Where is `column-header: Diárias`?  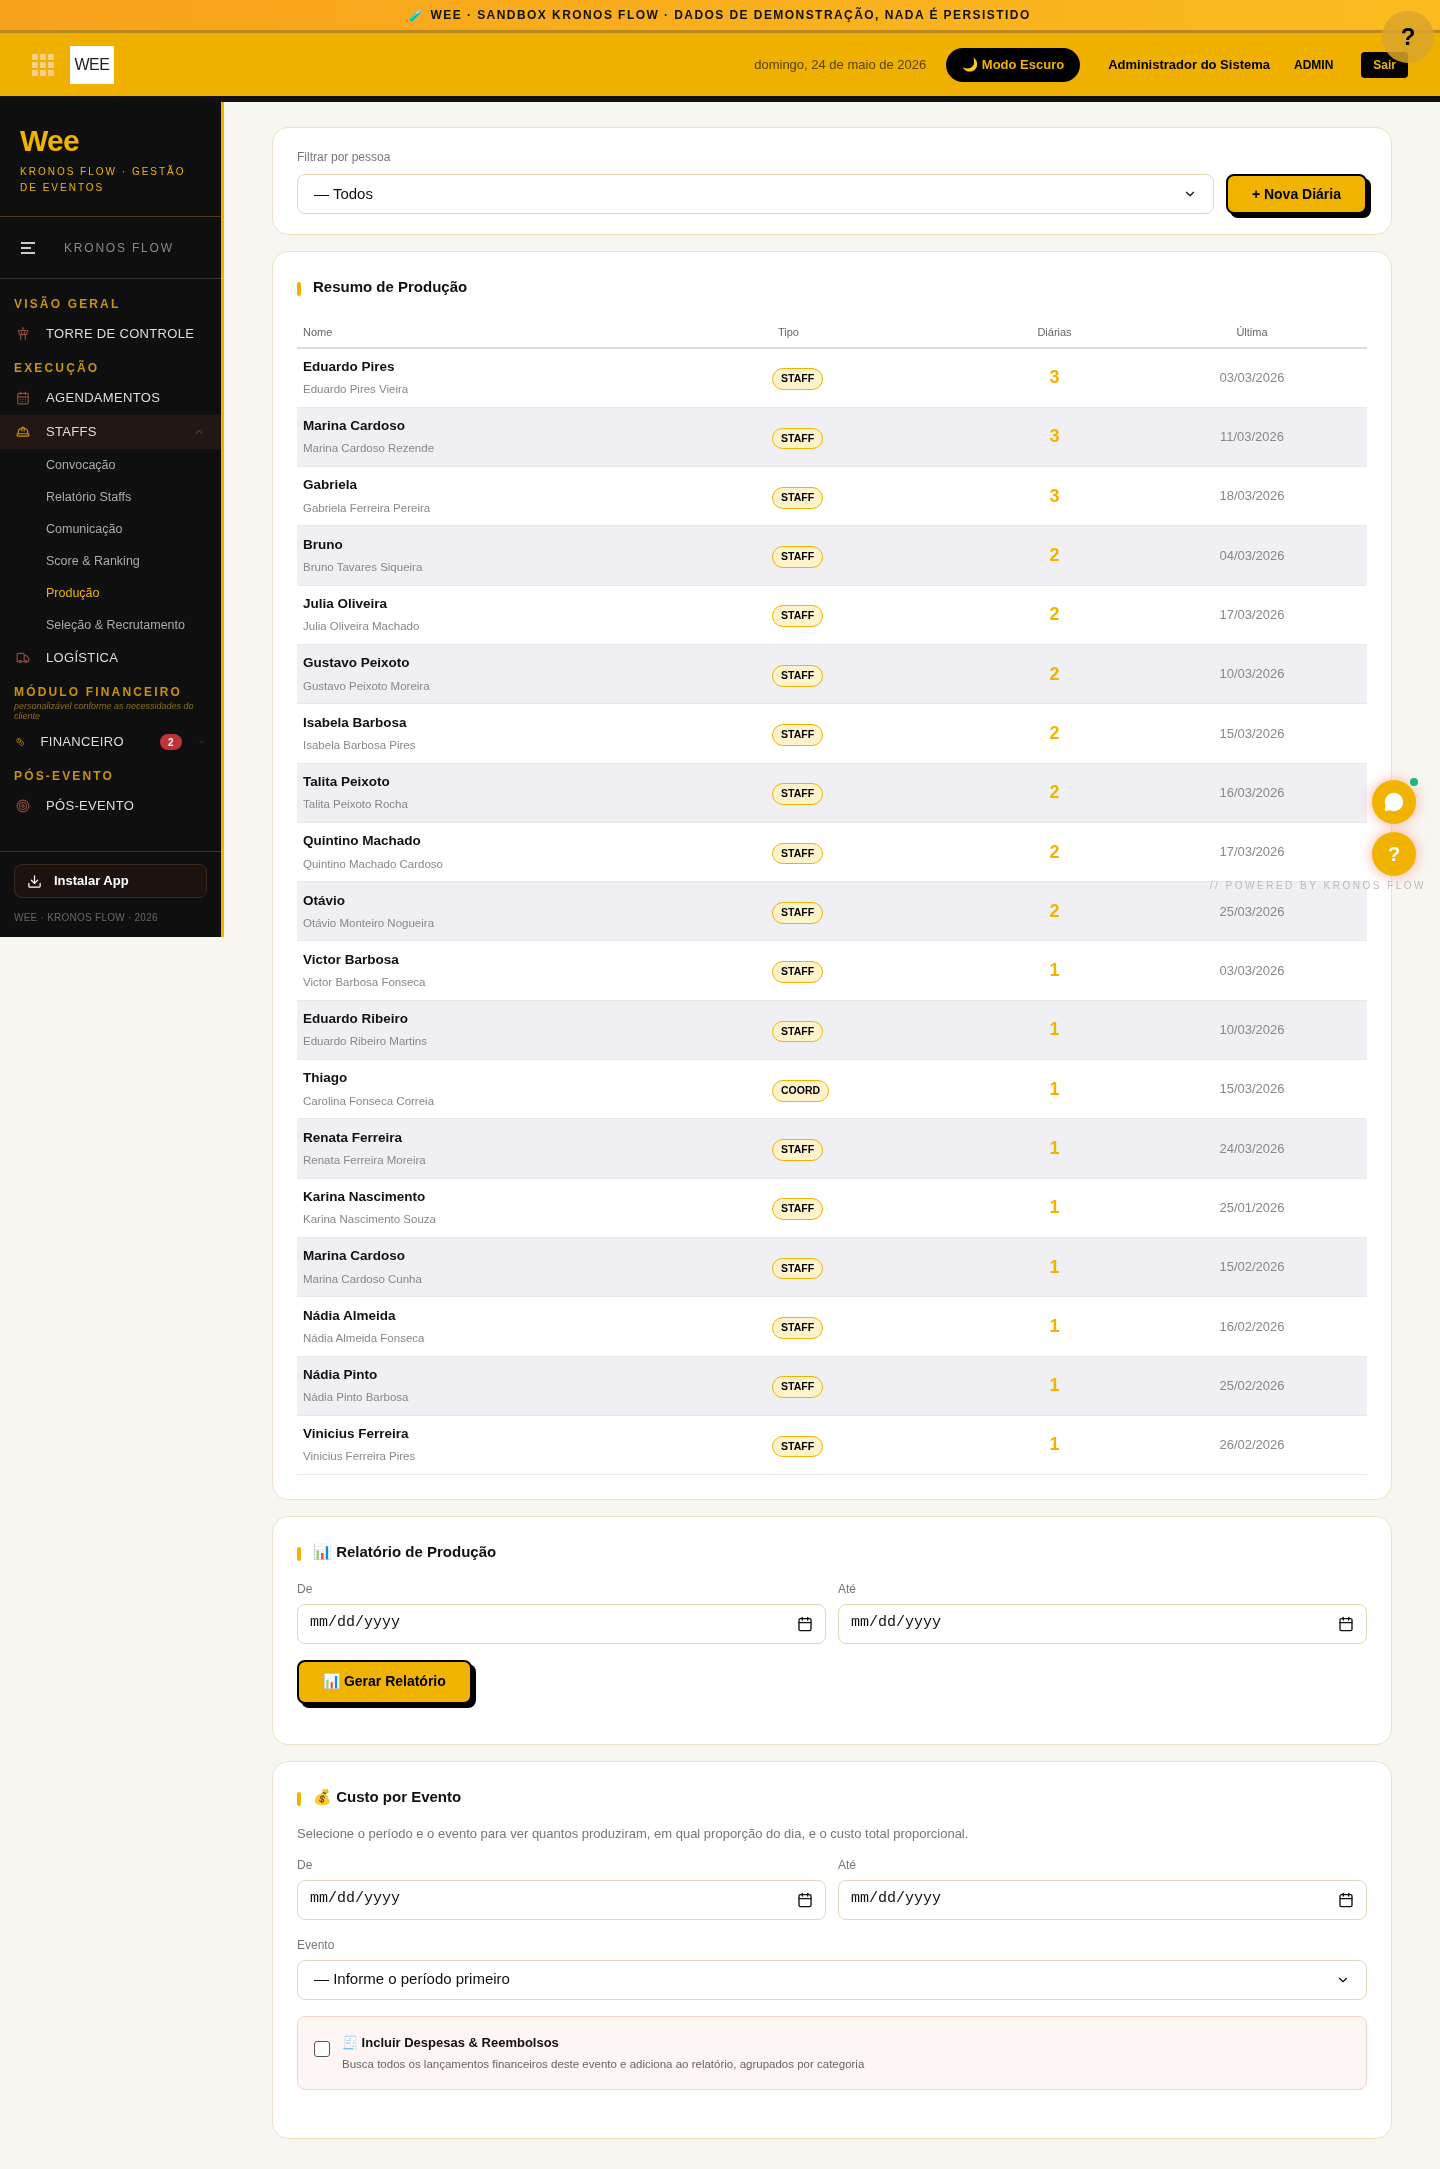
column-header: Diárias is located at coordinates (1054, 333).